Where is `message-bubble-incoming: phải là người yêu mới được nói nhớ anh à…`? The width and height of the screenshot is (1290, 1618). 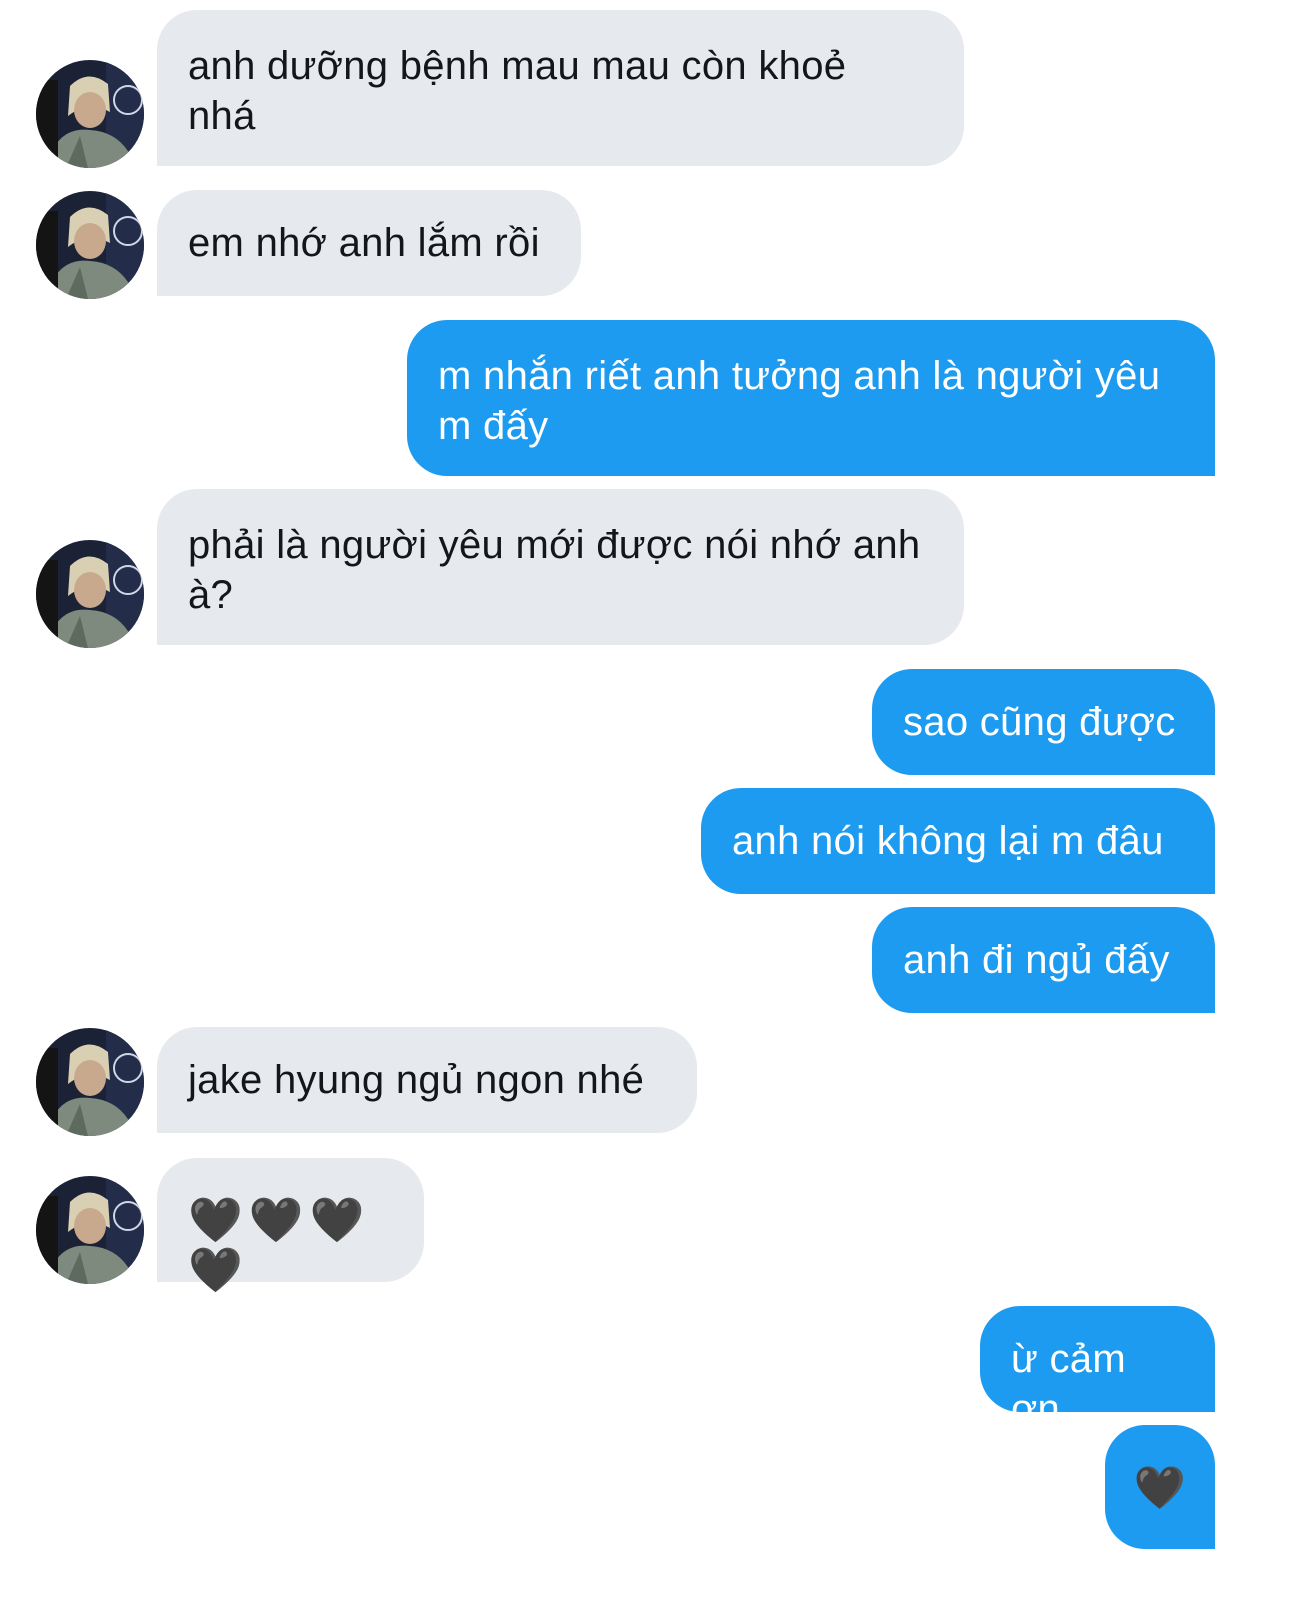 message-bubble-incoming: phải là người yêu mới được nói nhớ anh à… is located at coordinates (560, 567).